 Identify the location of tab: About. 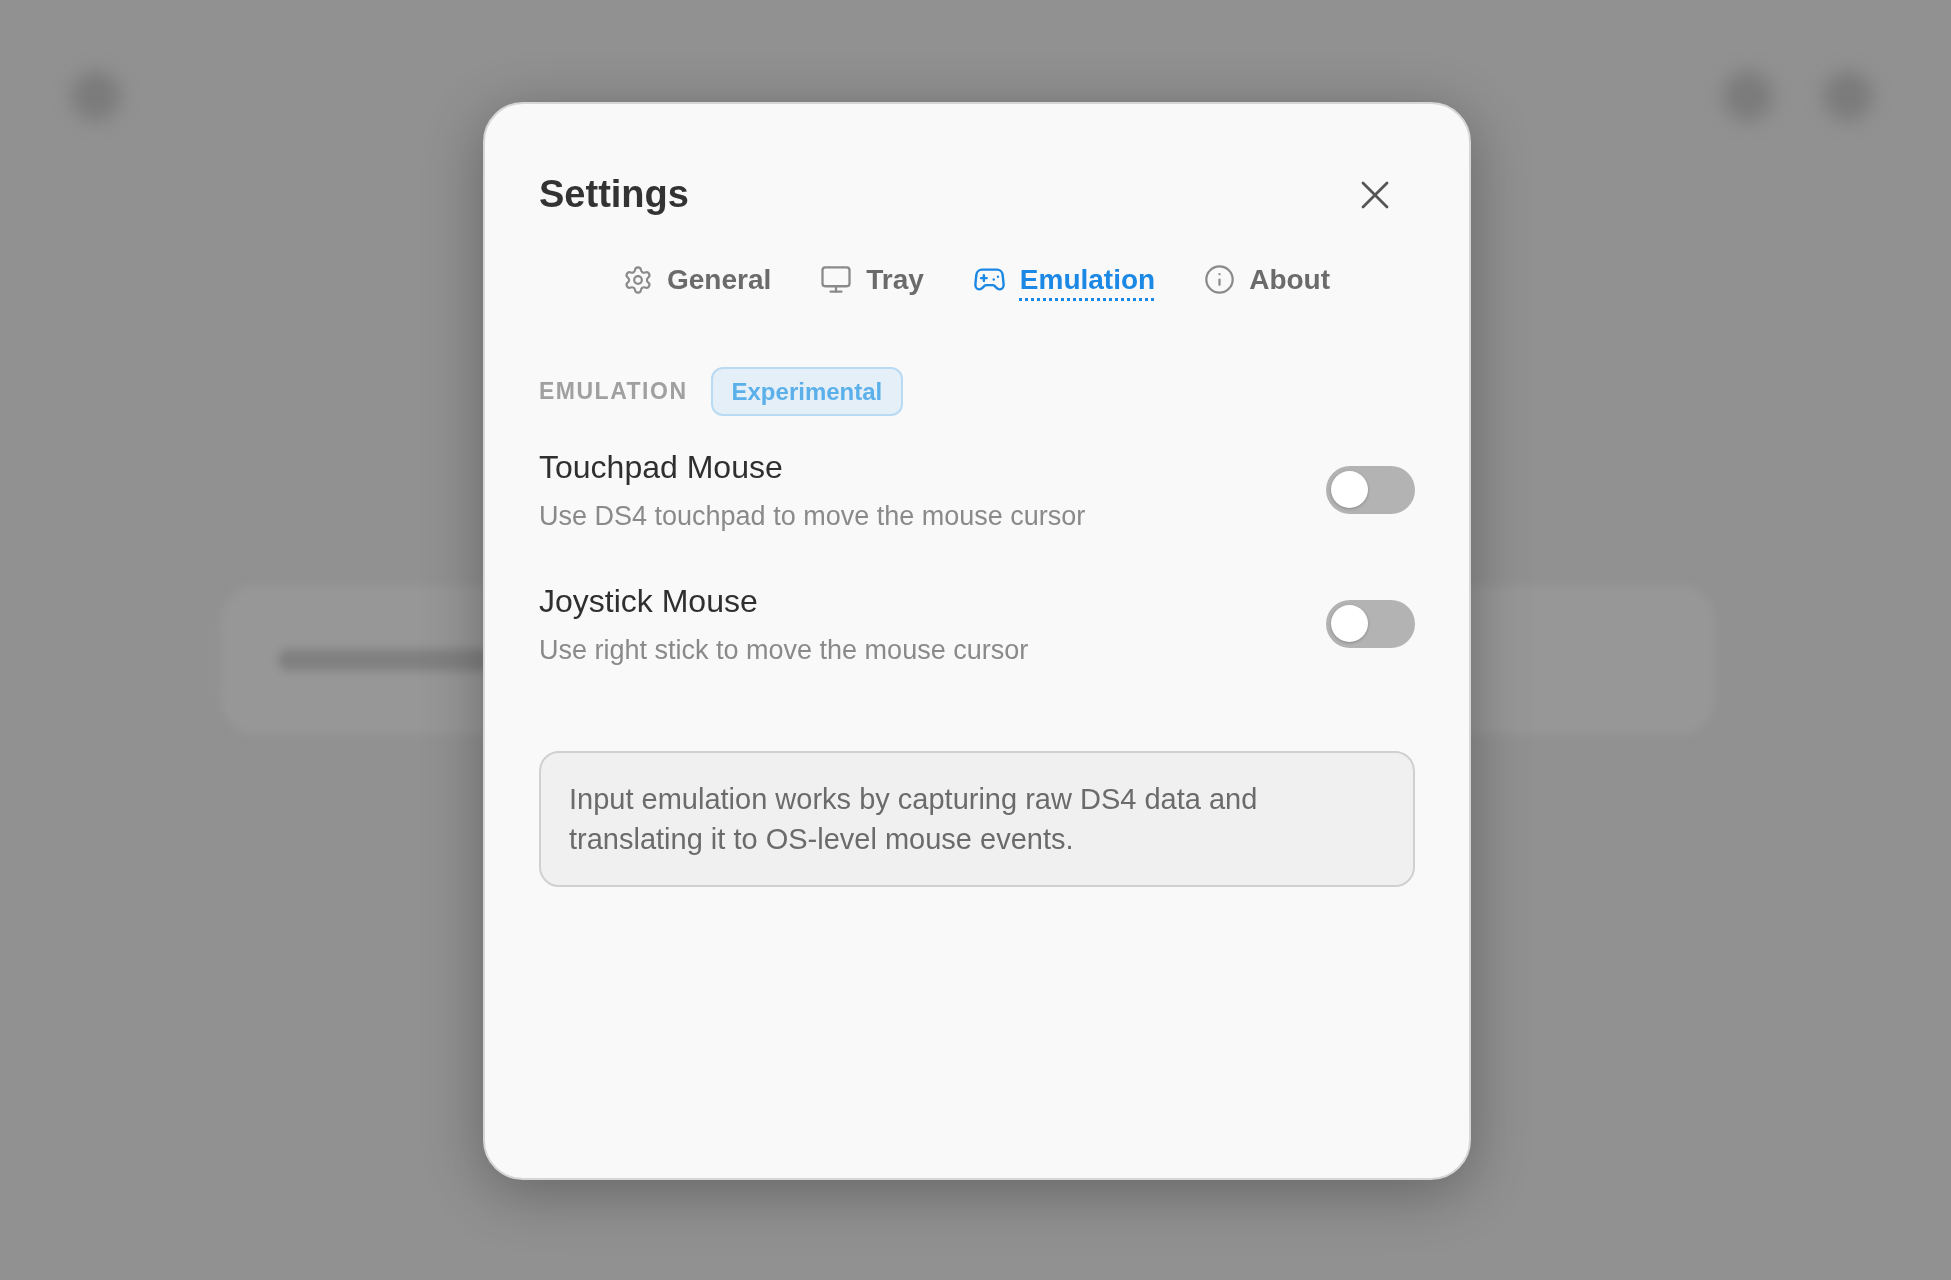
(1268, 279).